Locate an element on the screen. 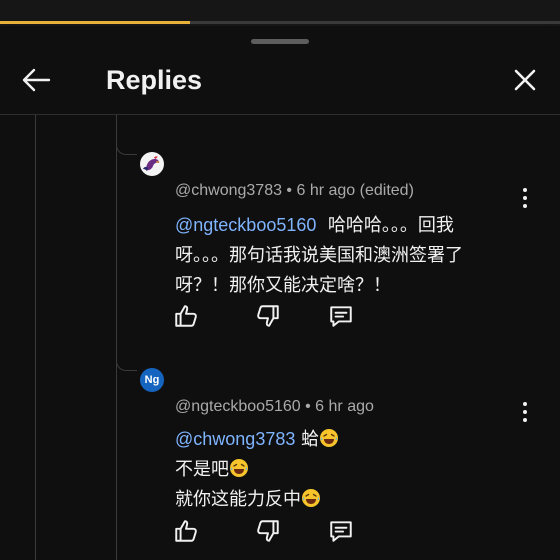 Image resolution: width=560 pixels, height=560 pixels. comment-time: 6 hr ago is located at coordinates (344, 406).